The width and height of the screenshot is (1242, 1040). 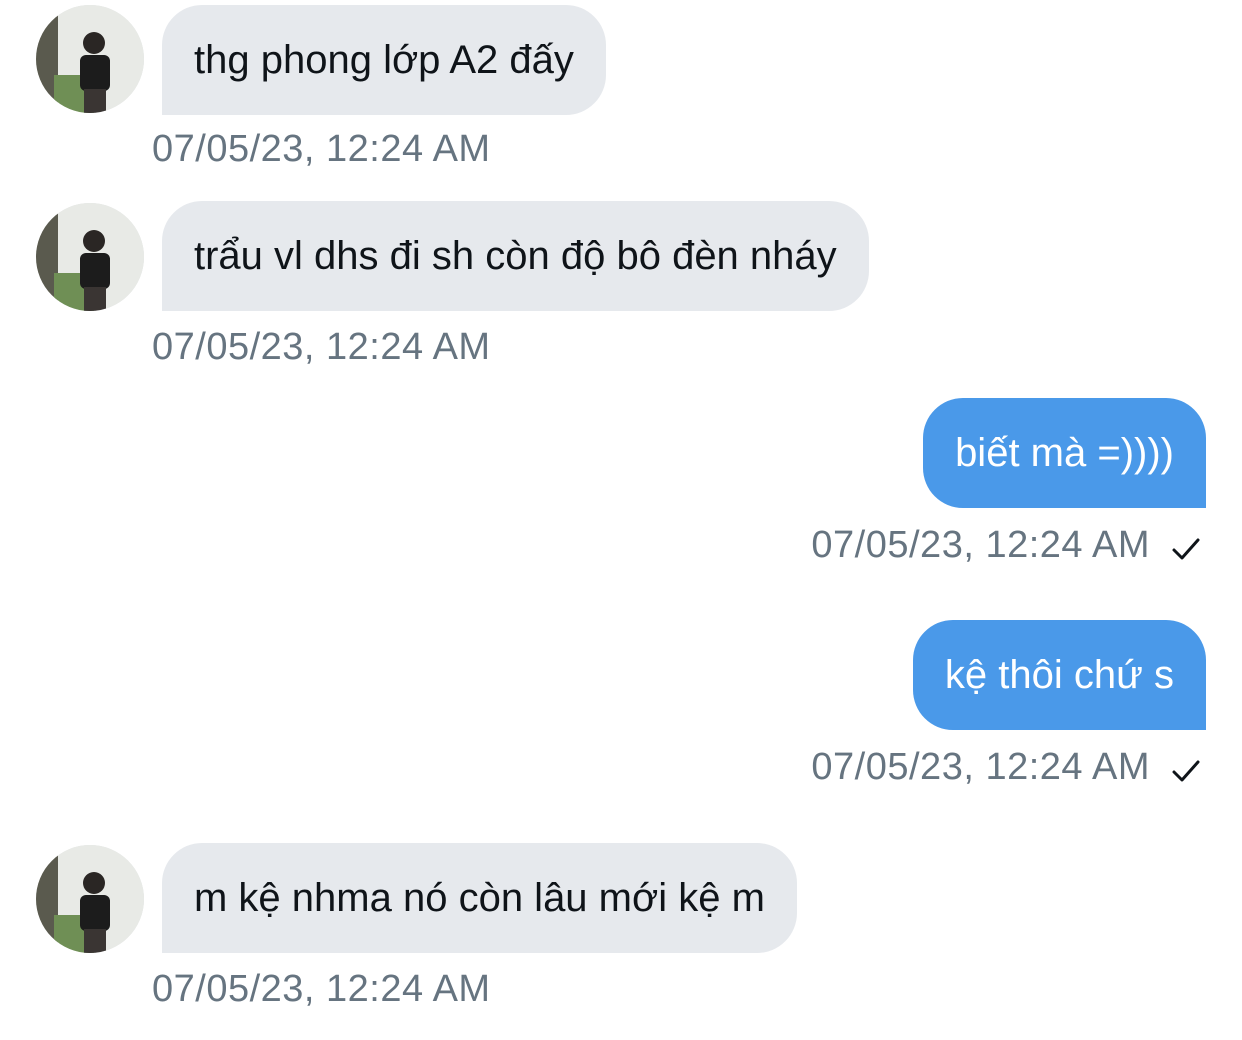 What do you see at coordinates (515, 256) in the screenshot?
I see `message-bubble: trẩu vl dhs đi sh còn độ bô đèn nháy` at bounding box center [515, 256].